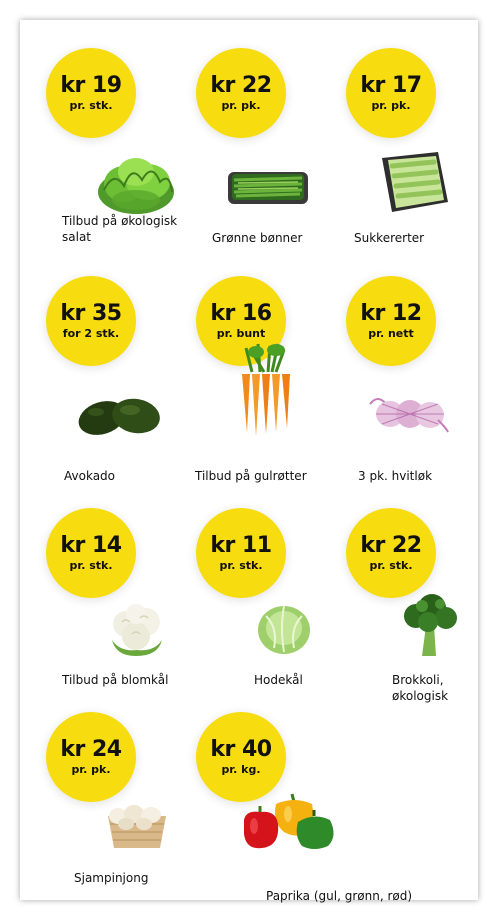 Image resolution: width=500 pixels, height=921 pixels. What do you see at coordinates (249, 603) in the screenshot?
I see `offer-item-hodekal: kr 11 pr. stk. Hodekål` at bounding box center [249, 603].